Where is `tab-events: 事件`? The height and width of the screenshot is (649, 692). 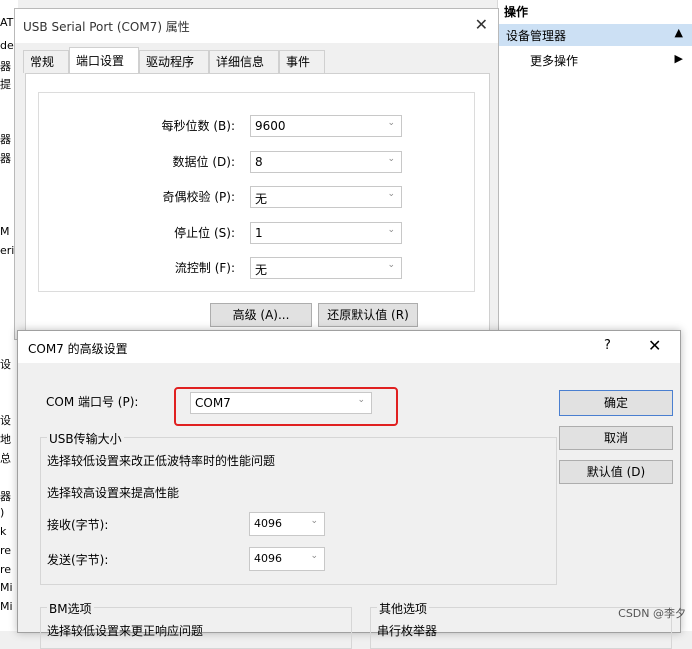
tab-events: 事件 is located at coordinates (302, 61).